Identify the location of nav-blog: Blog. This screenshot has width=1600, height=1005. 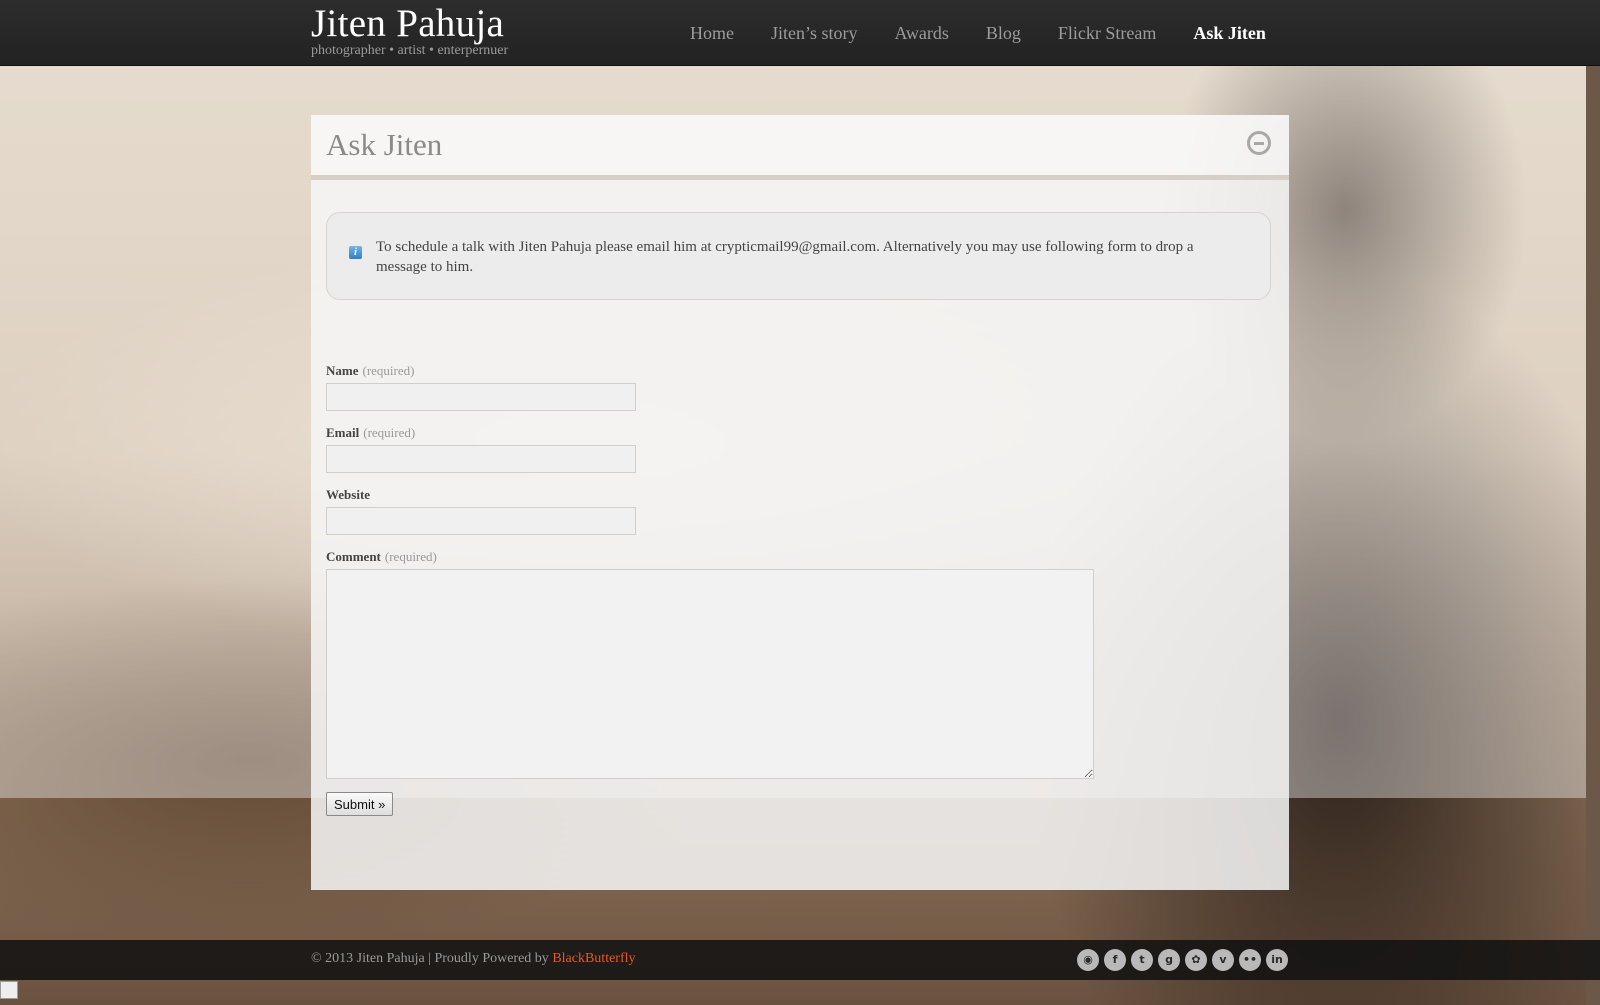
(1003, 33).